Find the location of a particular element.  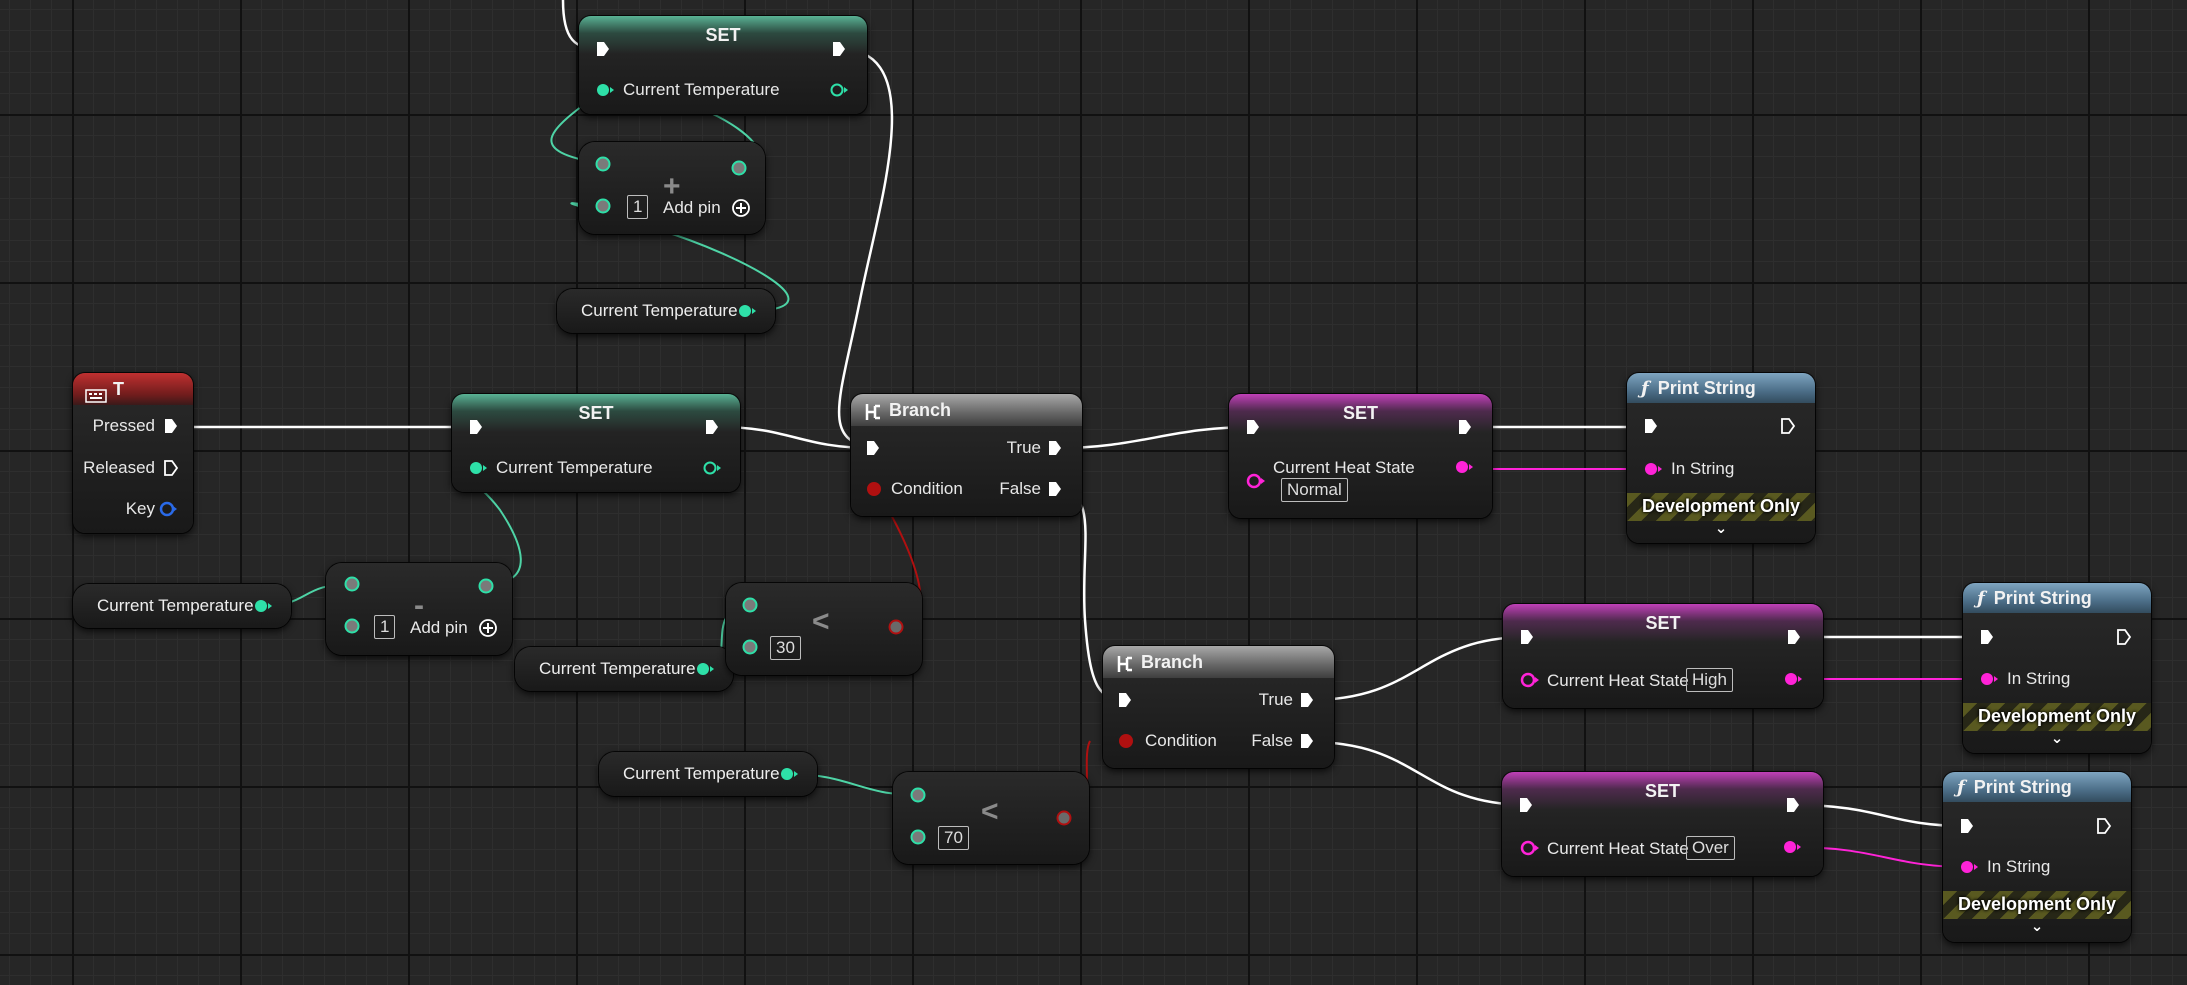

node-header: ƒ Print String is located at coordinates (2037, 787).